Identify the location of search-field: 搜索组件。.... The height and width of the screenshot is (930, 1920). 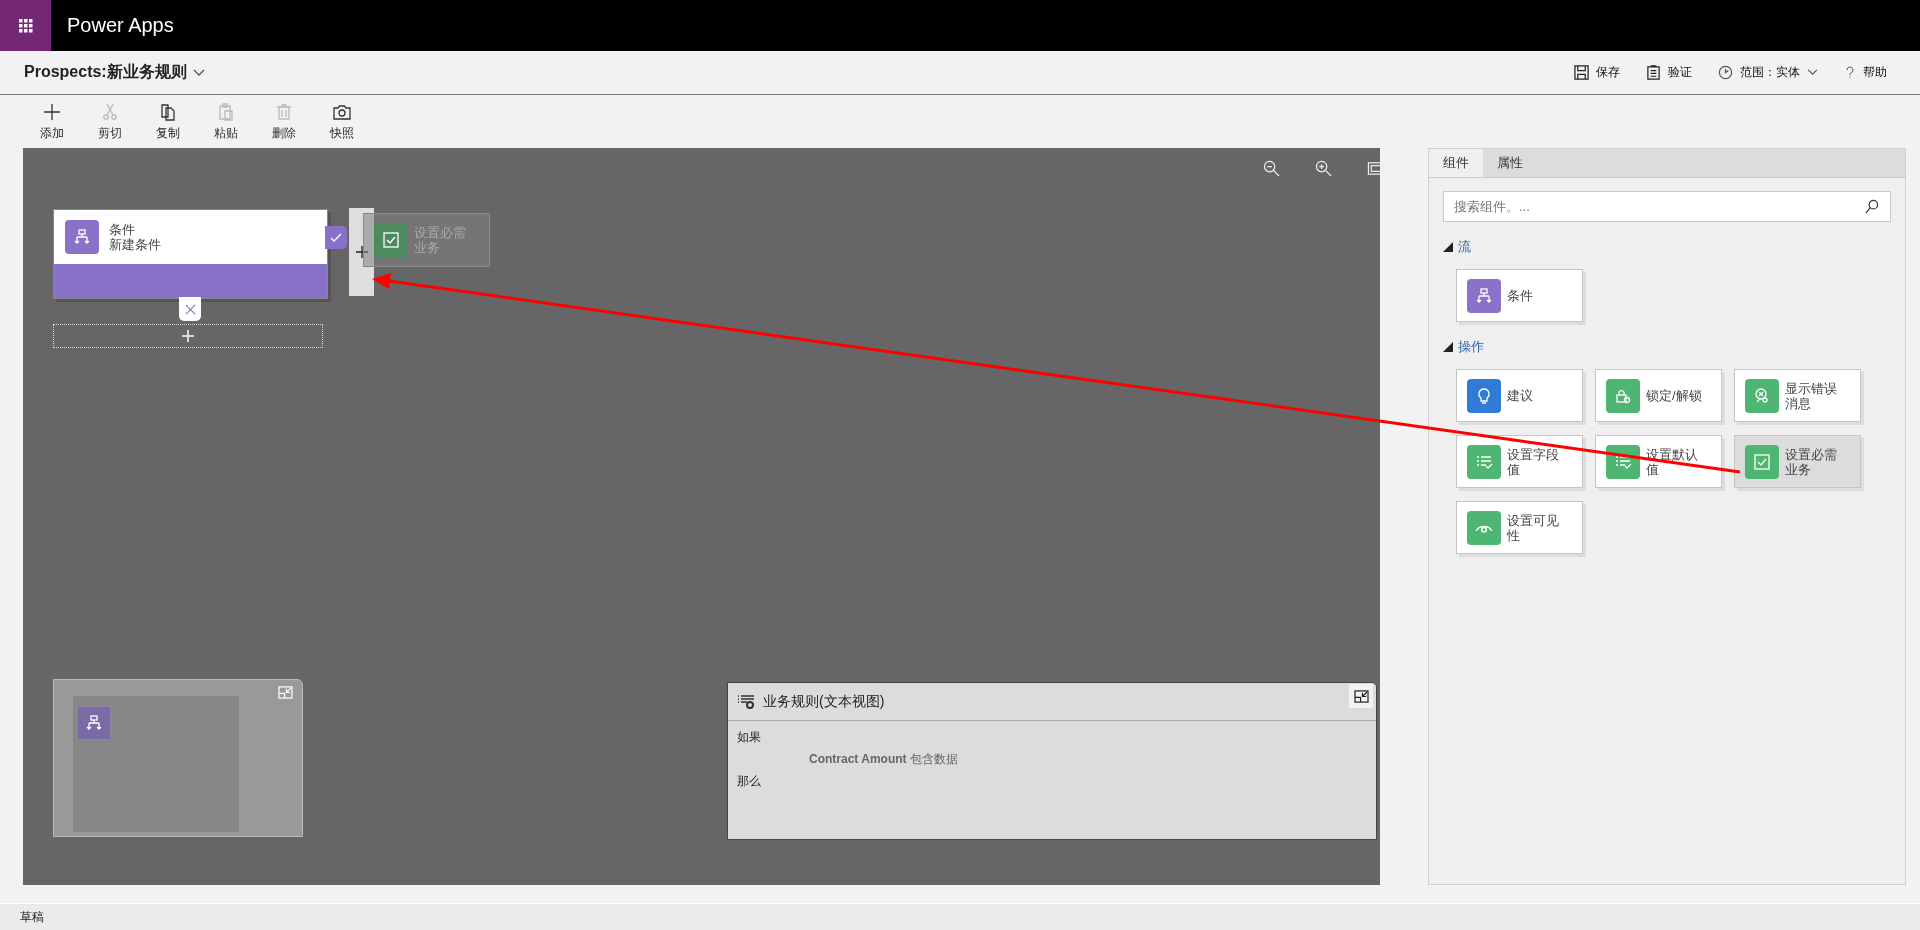
(1667, 206).